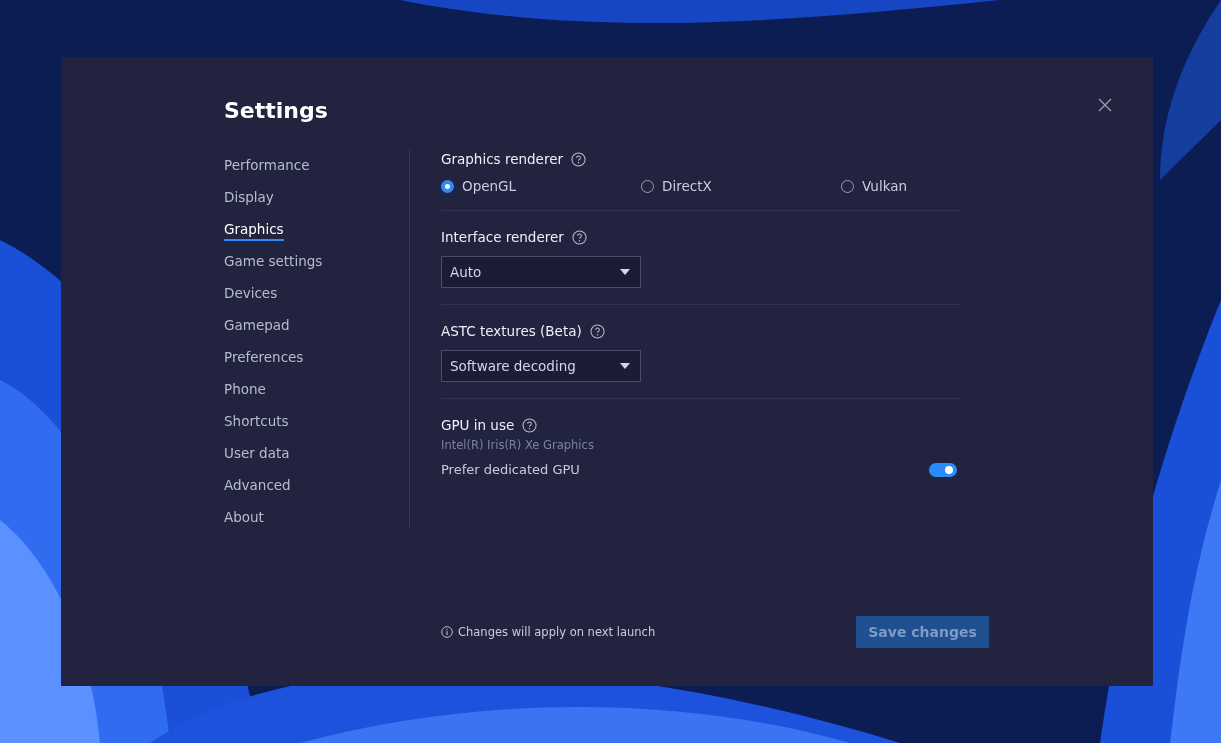 Image resolution: width=1221 pixels, height=743 pixels. Describe the element at coordinates (478, 425) in the screenshot. I see `section-label: GPU in use` at that location.